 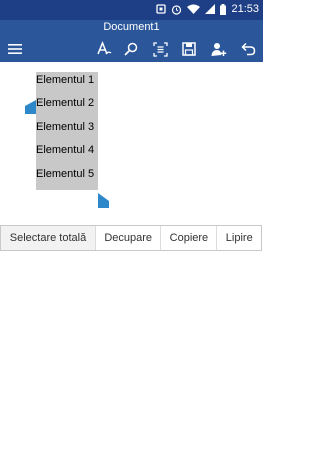 I want to click on cut-button: Decupare, so click(x=129, y=238).